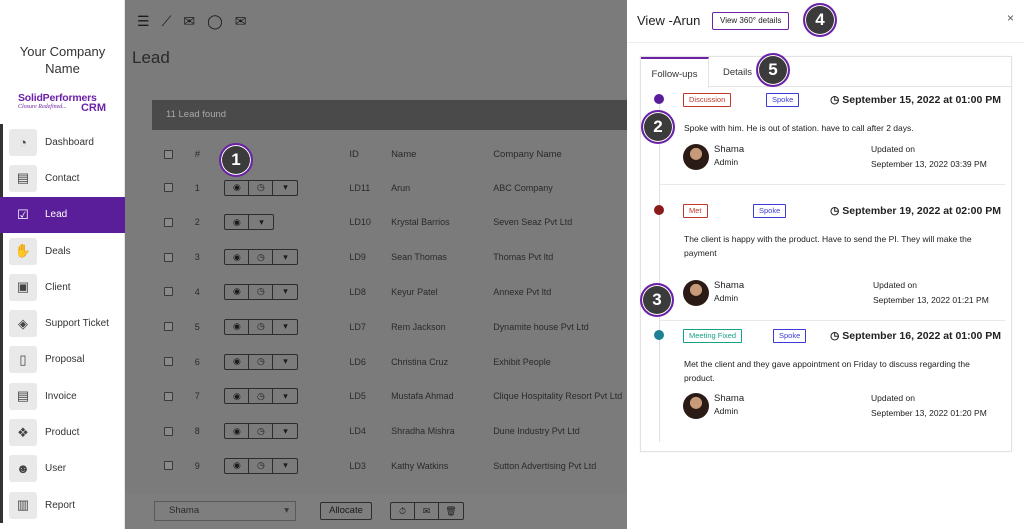  I want to click on invoice-icon: ▤, so click(23, 396).